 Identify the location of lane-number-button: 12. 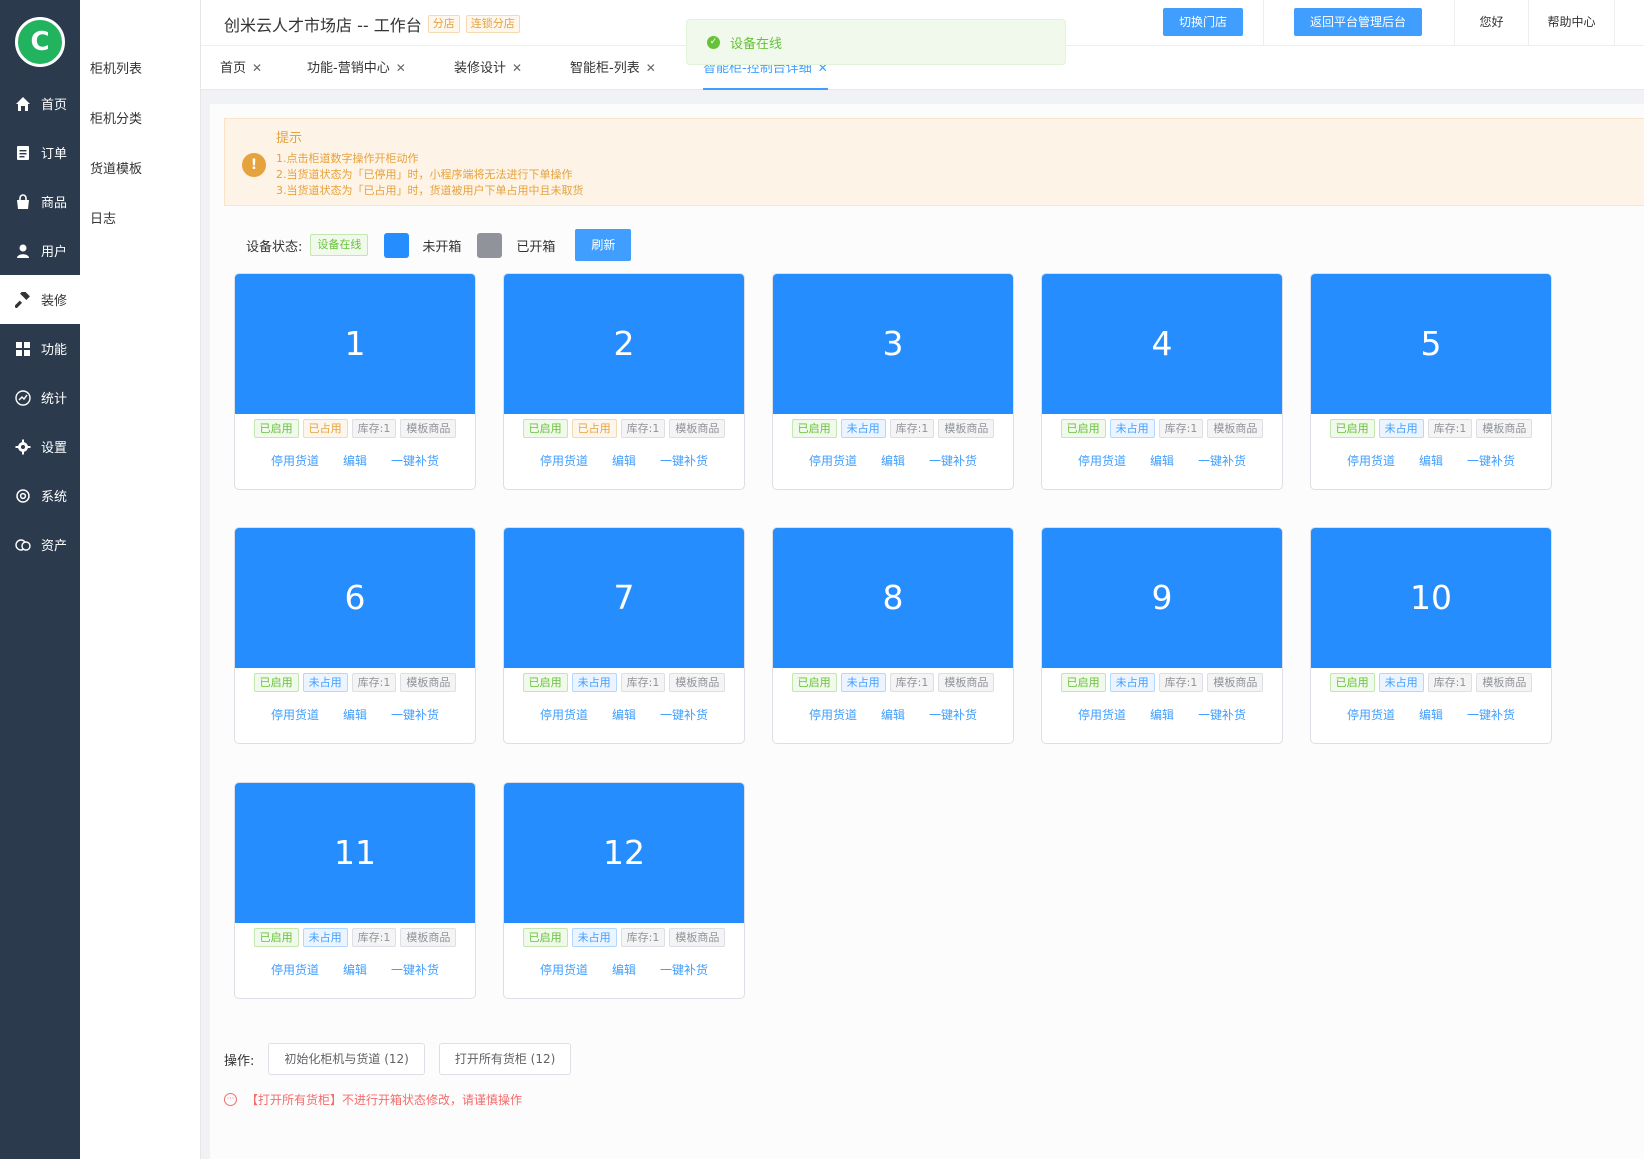
(624, 853).